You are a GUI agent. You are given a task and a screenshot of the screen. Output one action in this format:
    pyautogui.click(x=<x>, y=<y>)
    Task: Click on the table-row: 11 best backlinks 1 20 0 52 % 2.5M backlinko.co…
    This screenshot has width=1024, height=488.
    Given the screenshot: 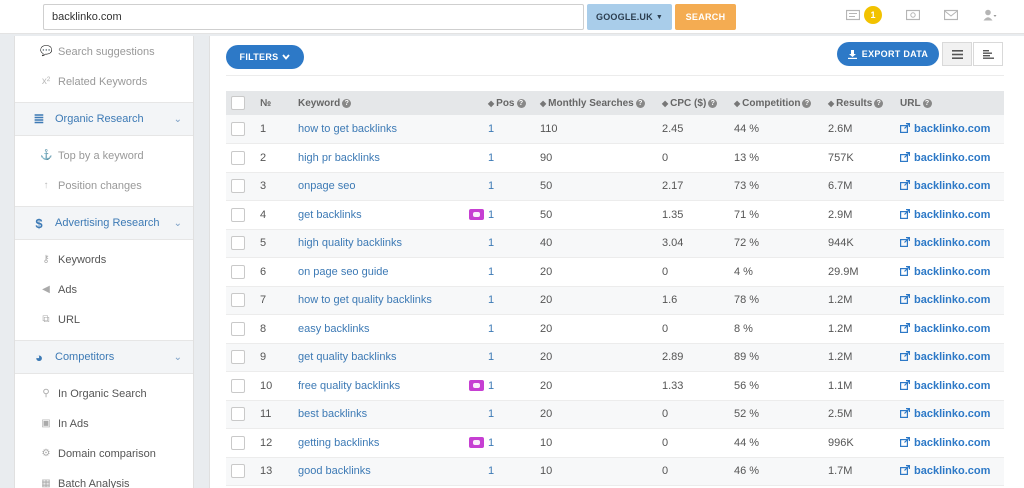 What is the action you would take?
    pyautogui.click(x=615, y=414)
    